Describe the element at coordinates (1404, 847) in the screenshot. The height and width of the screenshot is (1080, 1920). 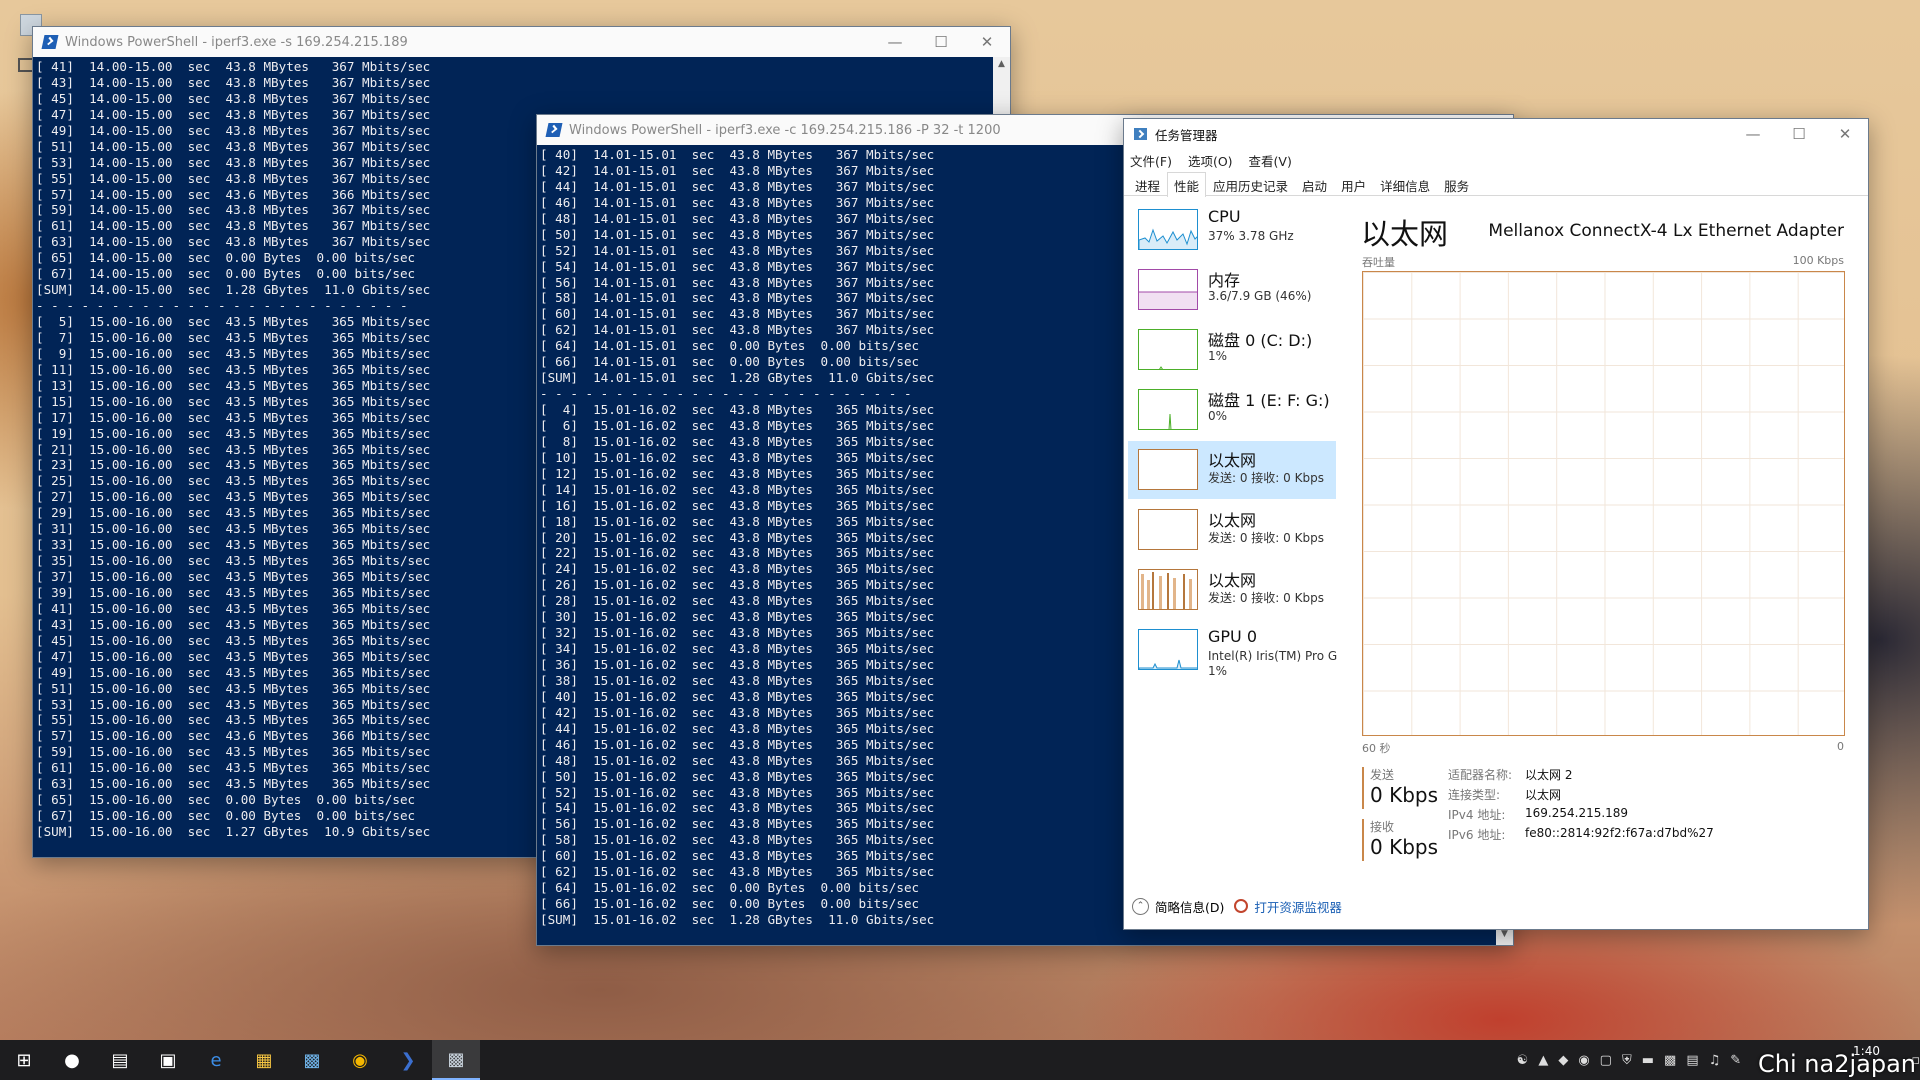
I see `receive-value: 0 Kbps` at that location.